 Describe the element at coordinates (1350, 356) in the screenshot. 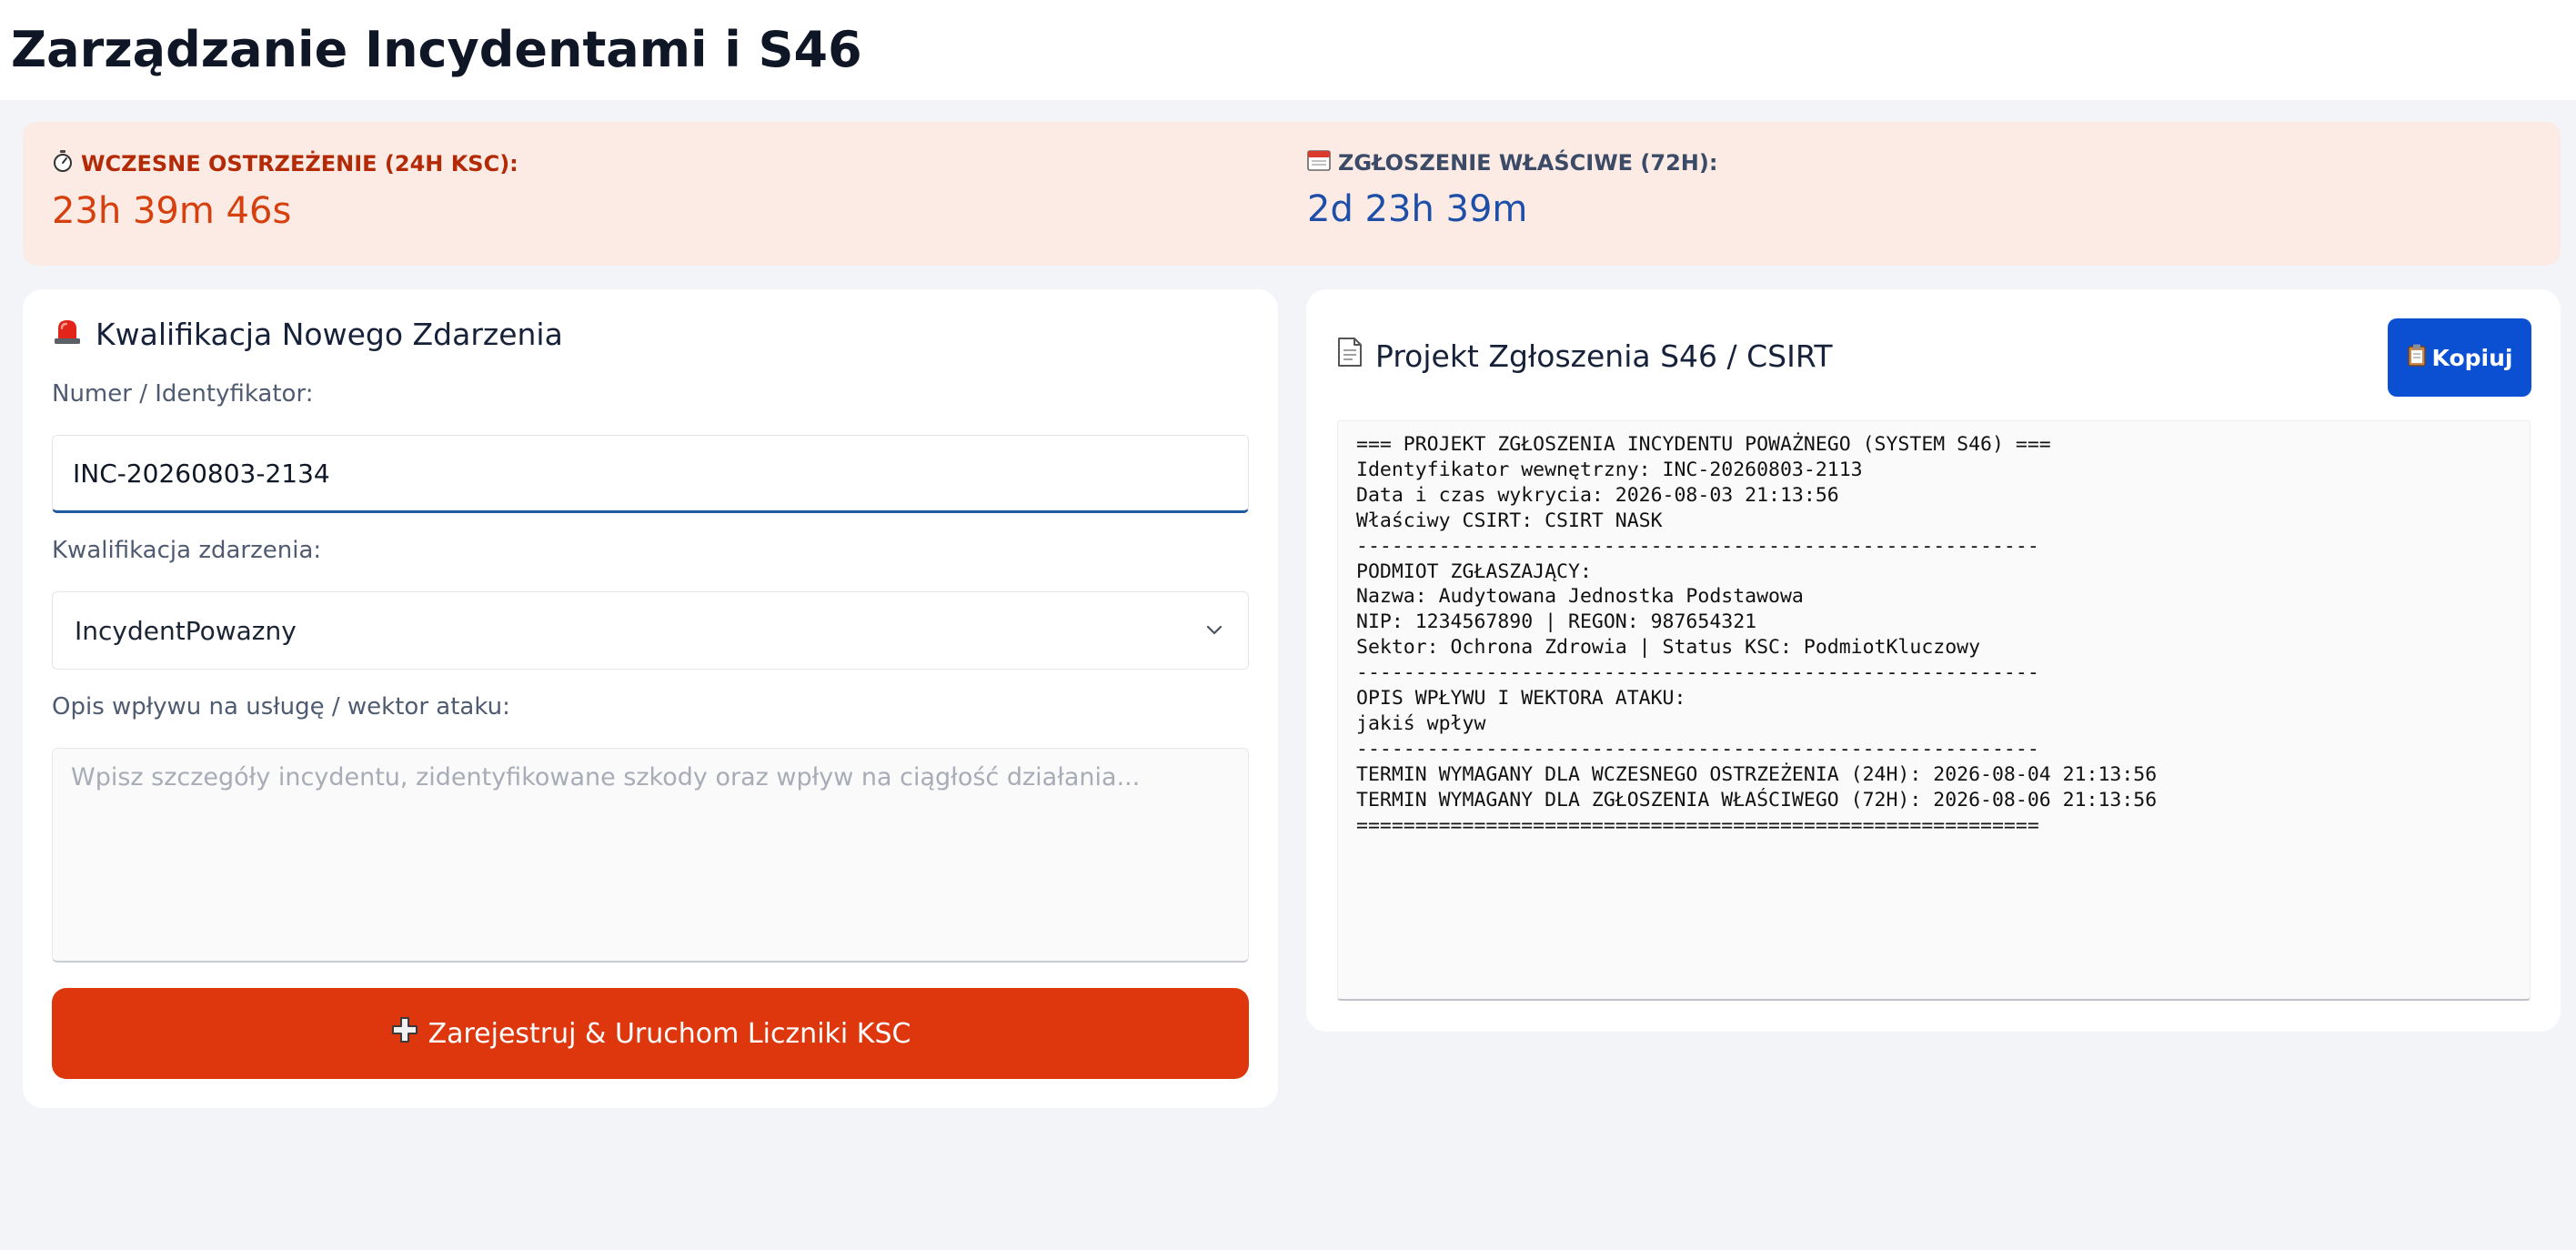

I see `document-icon` at that location.